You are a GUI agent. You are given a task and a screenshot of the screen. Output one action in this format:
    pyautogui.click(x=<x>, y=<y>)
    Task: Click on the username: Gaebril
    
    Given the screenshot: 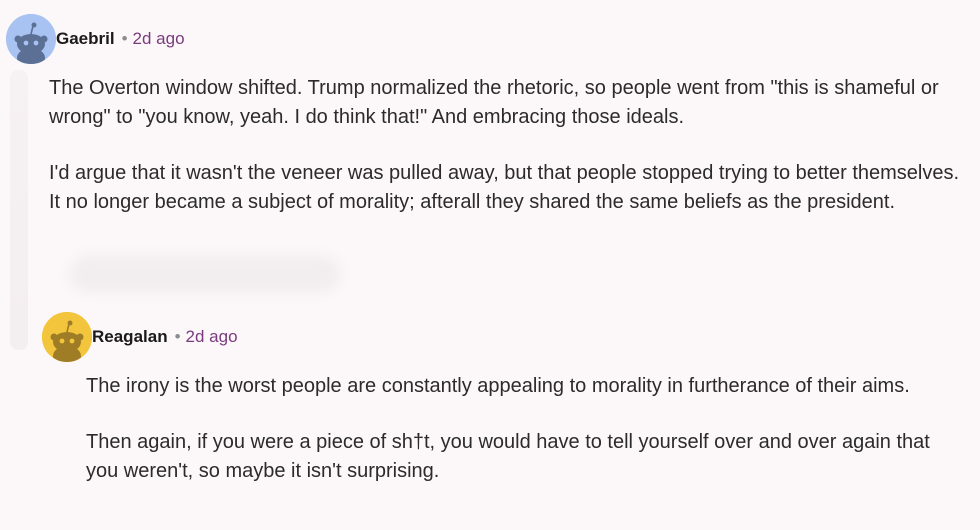 What is the action you would take?
    pyautogui.click(x=85, y=38)
    